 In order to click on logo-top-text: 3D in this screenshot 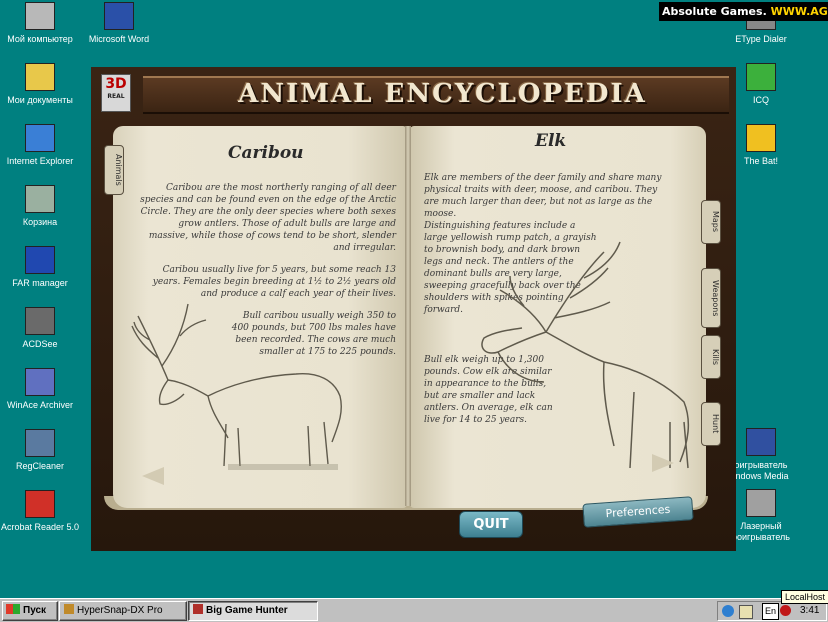, I will do `click(116, 84)`.